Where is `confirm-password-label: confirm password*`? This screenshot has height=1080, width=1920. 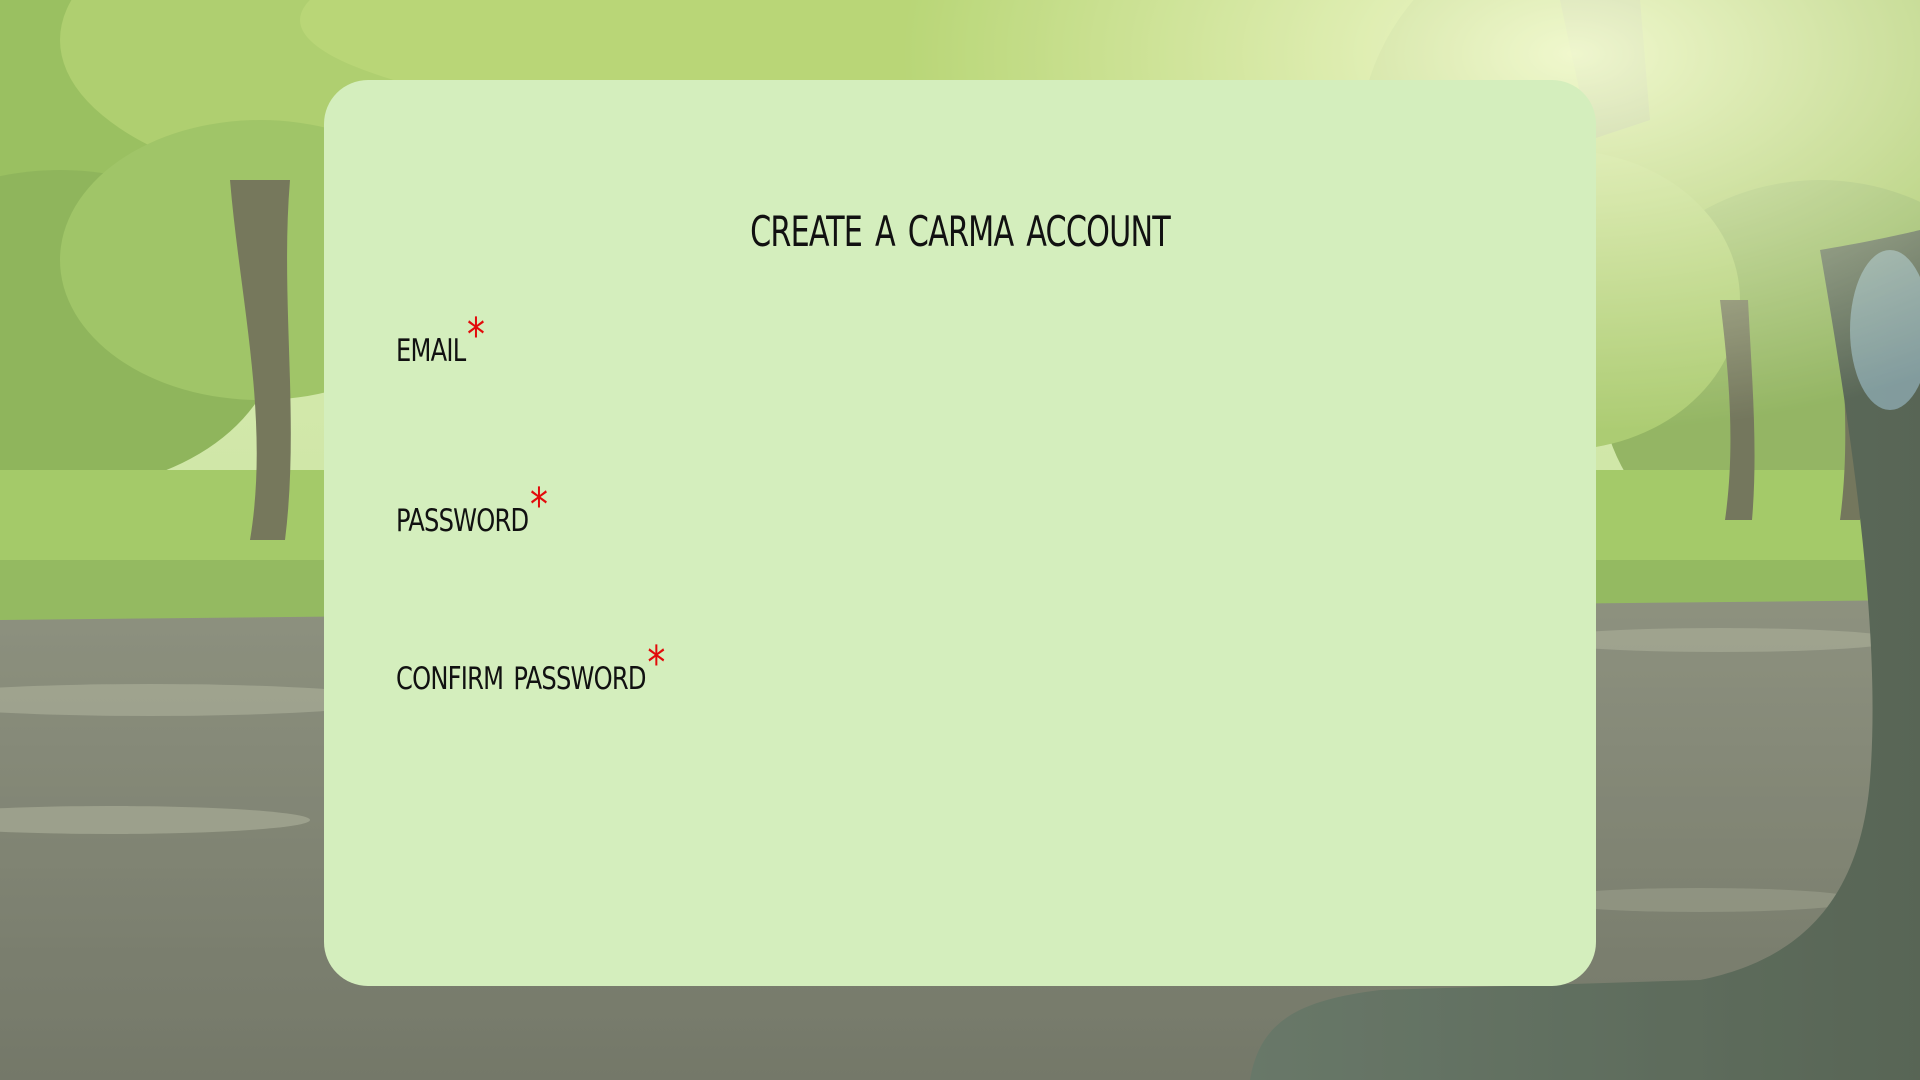 confirm-password-label: confirm password* is located at coordinates (530, 670).